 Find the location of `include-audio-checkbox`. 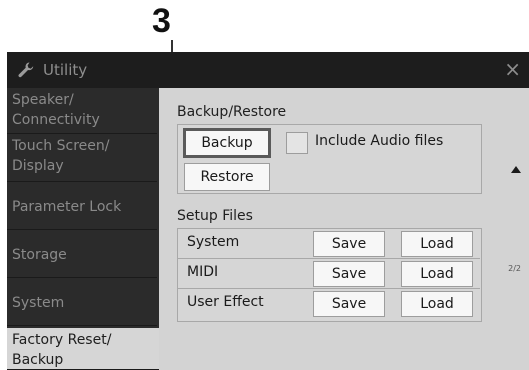

include-audio-checkbox is located at coordinates (297, 143).